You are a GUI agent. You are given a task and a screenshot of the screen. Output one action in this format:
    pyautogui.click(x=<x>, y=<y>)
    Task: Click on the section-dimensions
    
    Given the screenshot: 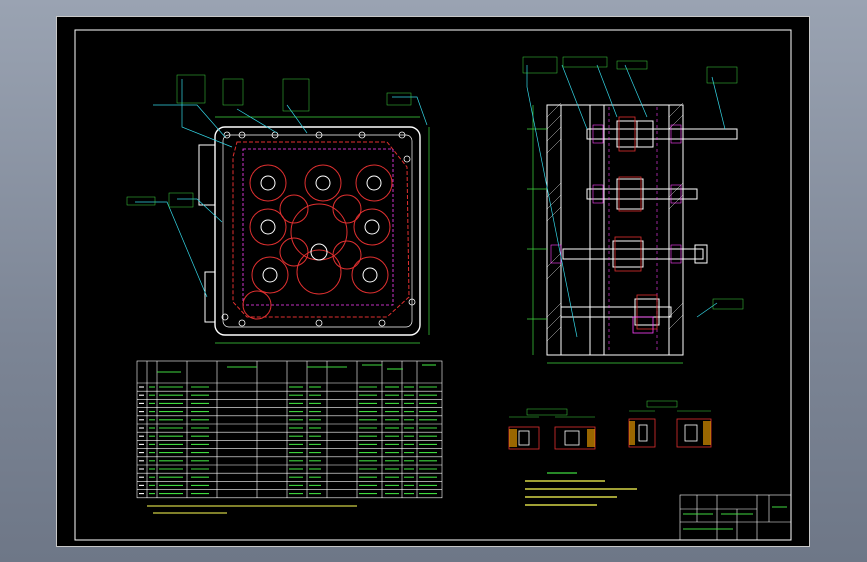 What is the action you would take?
    pyautogui.click(x=605, y=234)
    